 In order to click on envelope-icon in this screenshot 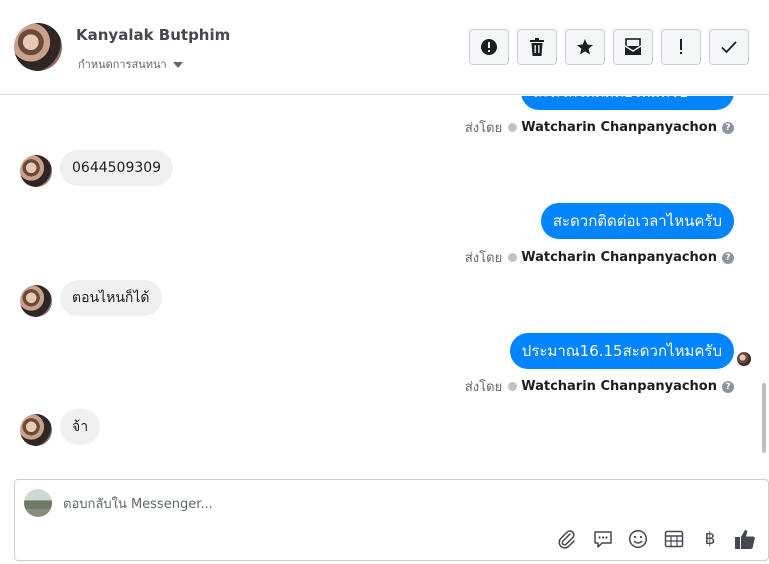, I will do `click(633, 46)`.